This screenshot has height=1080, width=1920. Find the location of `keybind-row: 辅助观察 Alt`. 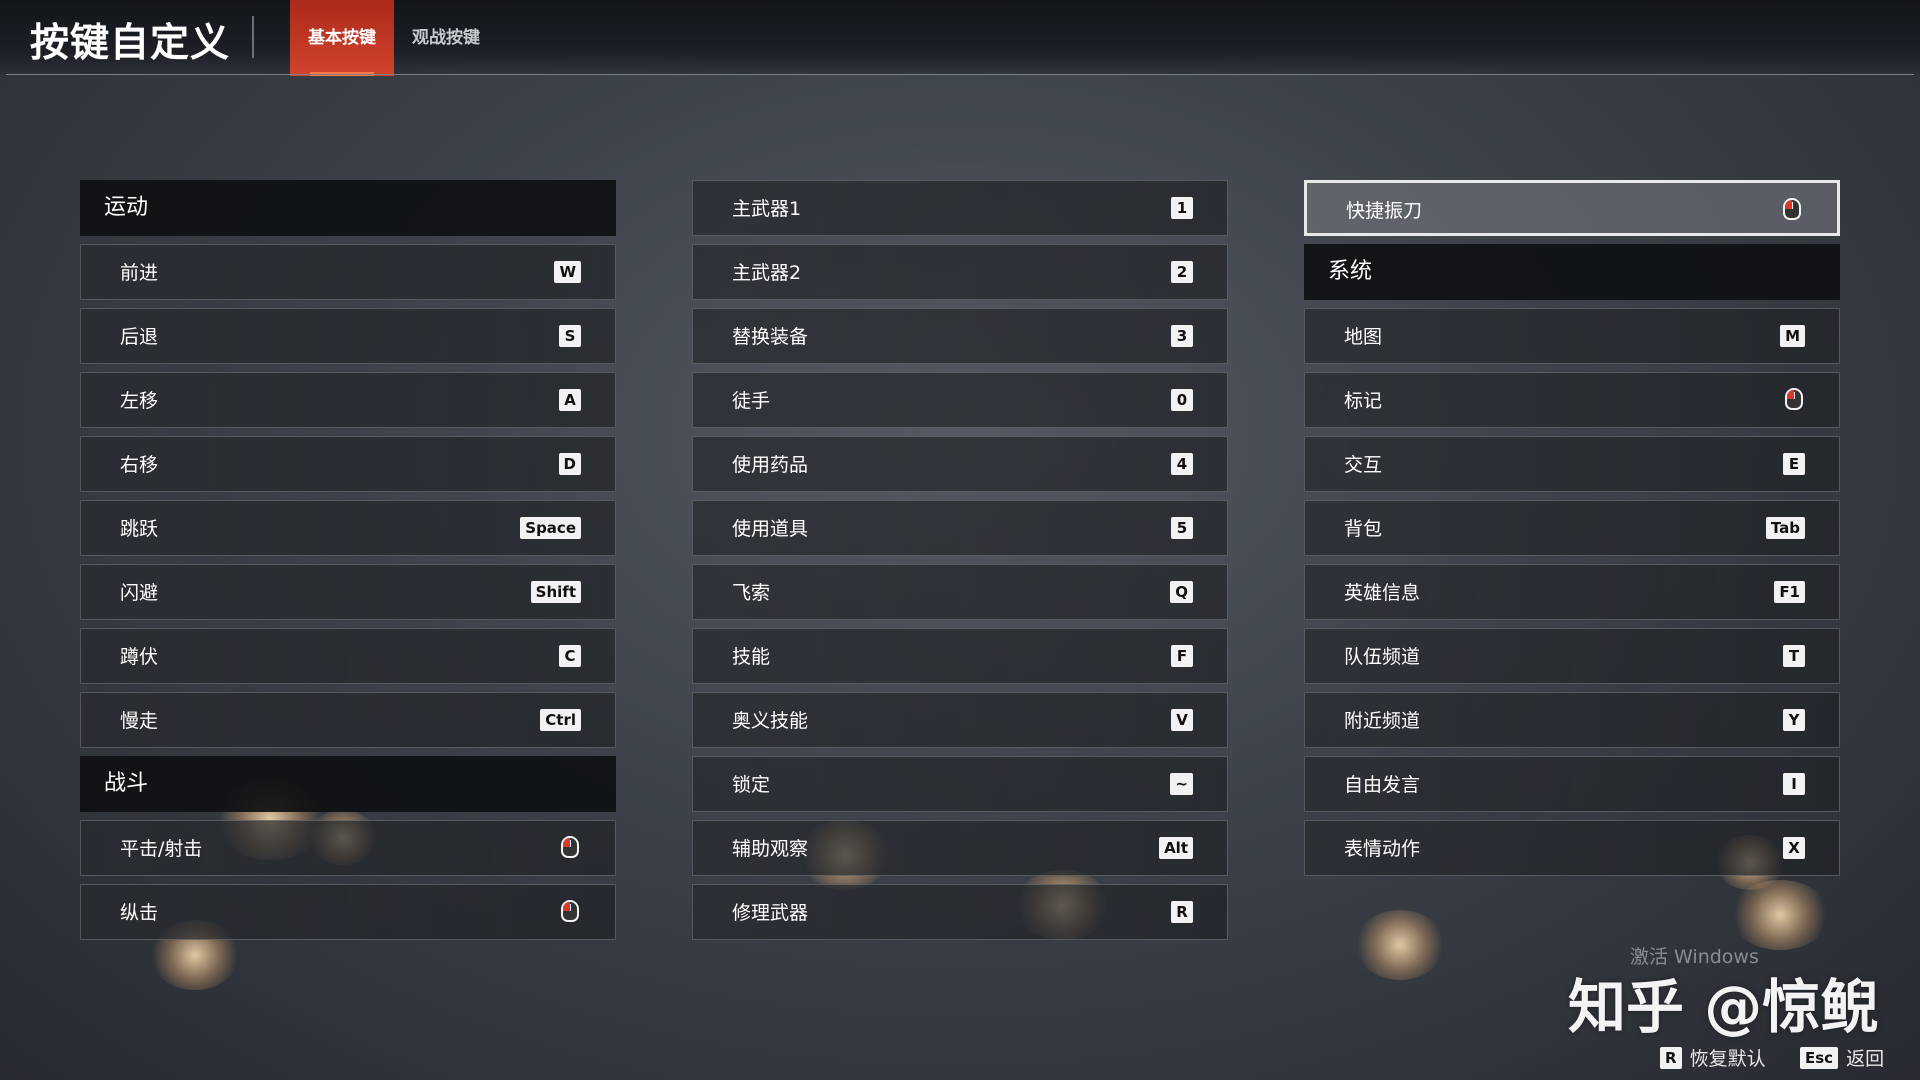

keybind-row: 辅助观察 Alt is located at coordinates (960, 848).